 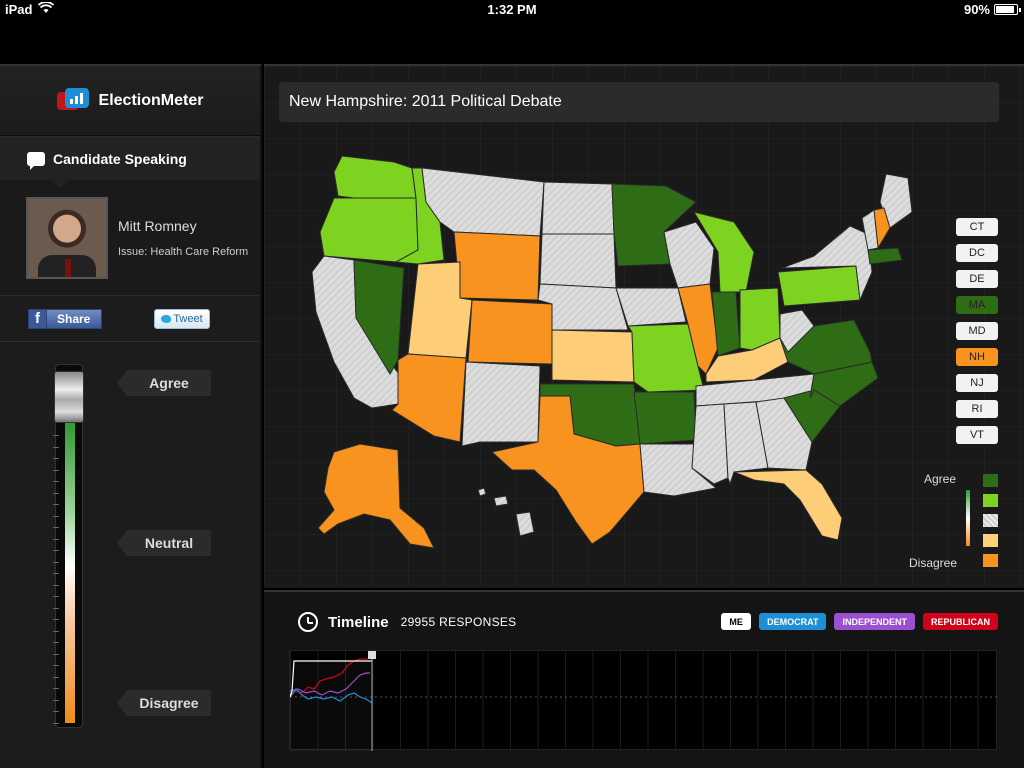 What do you see at coordinates (501, 404) in the screenshot?
I see `state-nm` at bounding box center [501, 404].